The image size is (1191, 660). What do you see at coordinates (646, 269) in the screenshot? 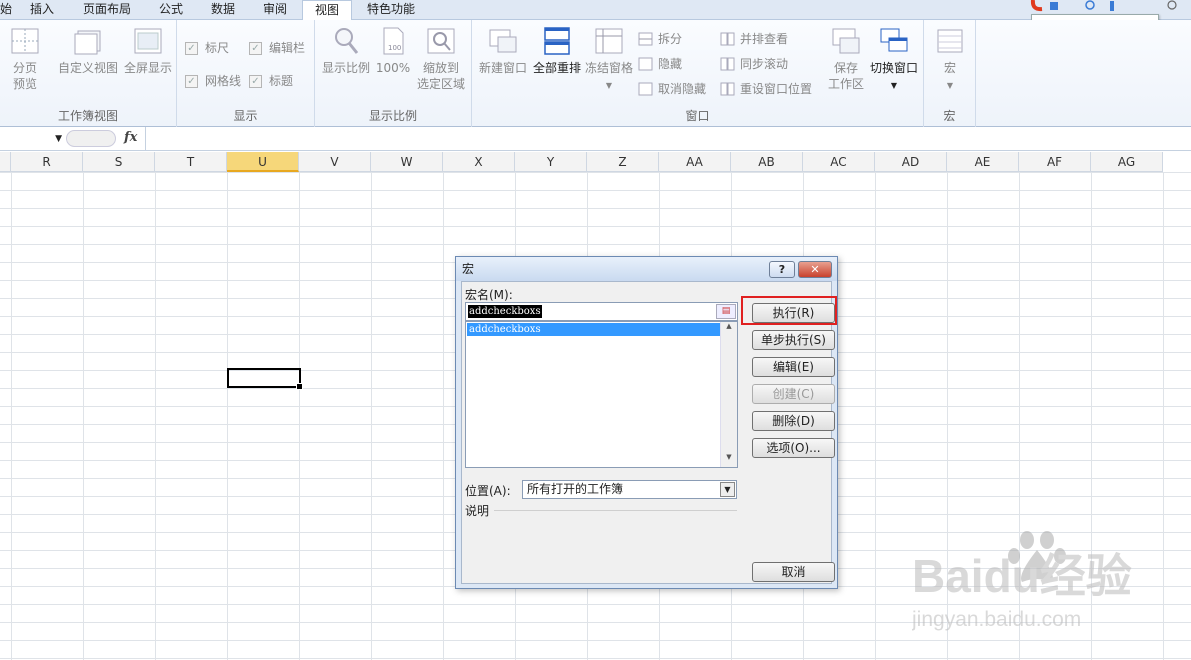
I see `dialog-titlebar: 宏 ? ✕` at bounding box center [646, 269].